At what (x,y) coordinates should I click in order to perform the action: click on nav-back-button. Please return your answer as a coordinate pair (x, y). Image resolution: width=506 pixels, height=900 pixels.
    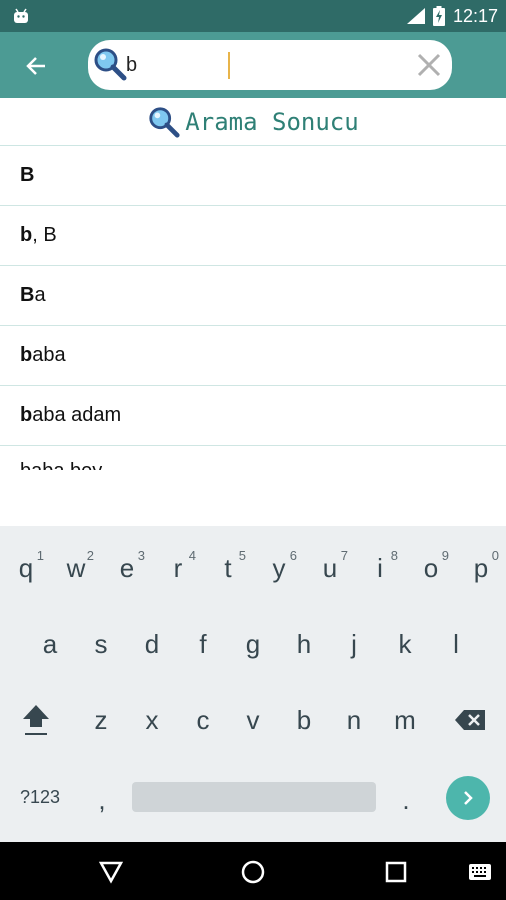
    Looking at the image, I should click on (111, 872).